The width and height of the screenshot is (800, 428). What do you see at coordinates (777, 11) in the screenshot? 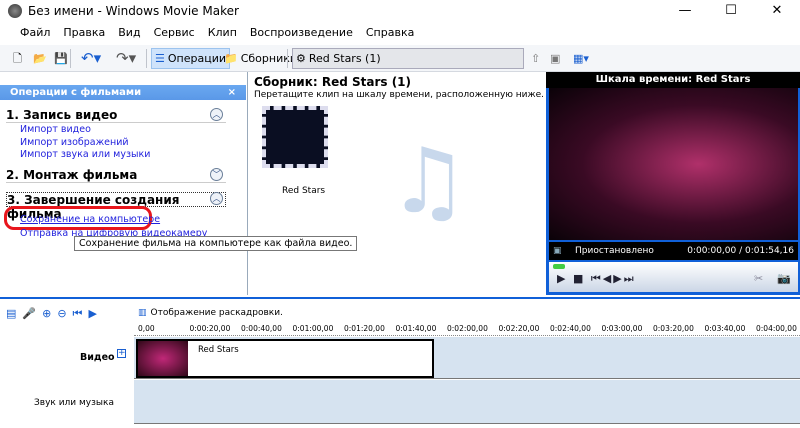
I see `close-button: ✕` at bounding box center [777, 11].